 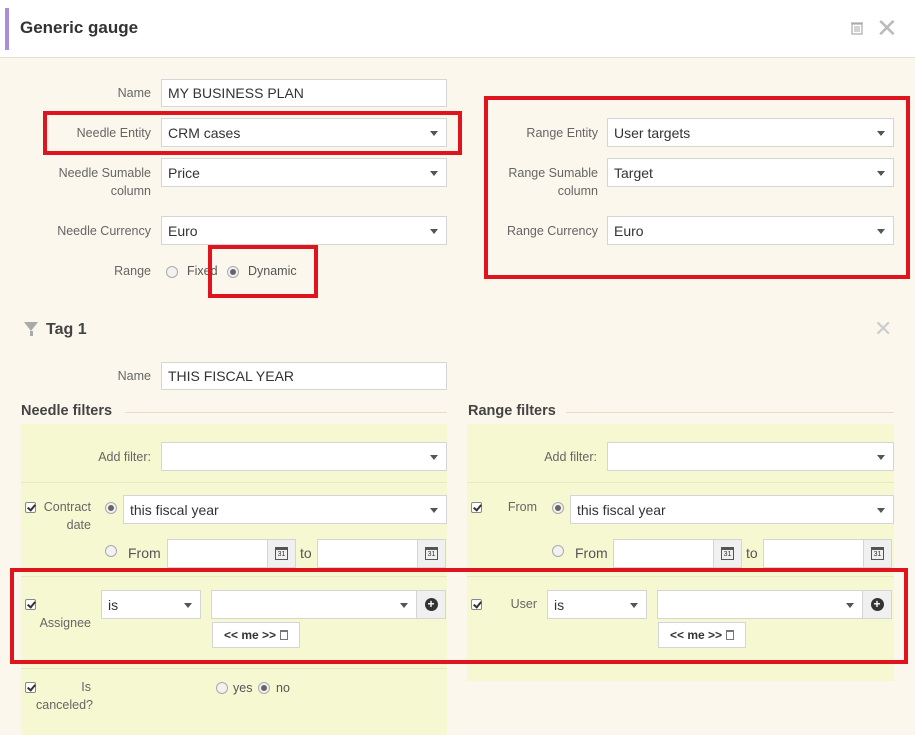 I want to click on range-from-date-input, so click(x=663, y=553).